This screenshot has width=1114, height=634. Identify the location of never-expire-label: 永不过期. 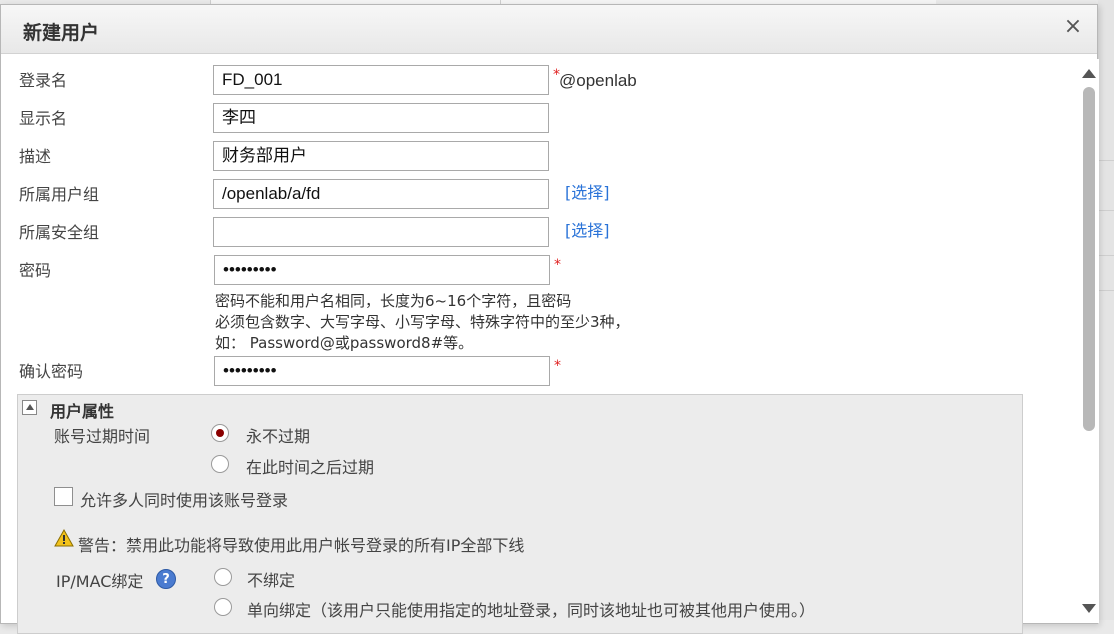
(278, 436).